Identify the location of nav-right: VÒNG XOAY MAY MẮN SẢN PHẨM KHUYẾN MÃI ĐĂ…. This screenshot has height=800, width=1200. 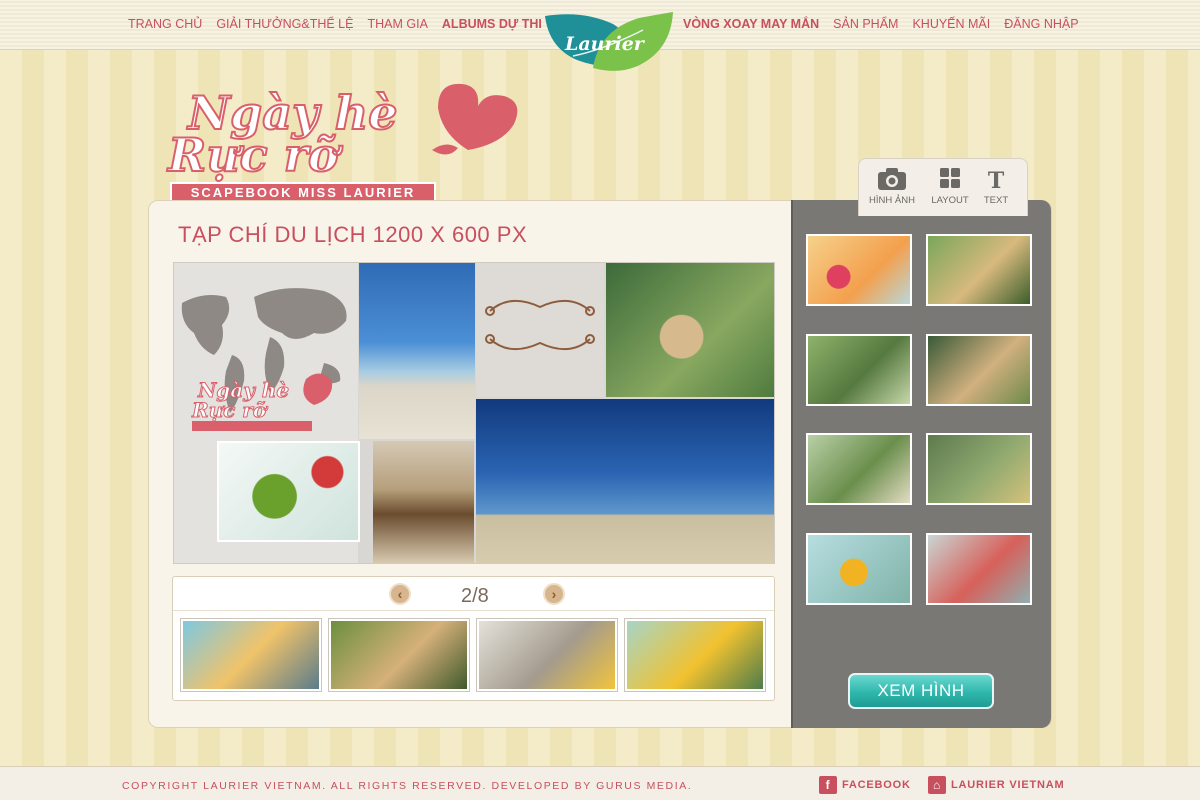
(888, 24).